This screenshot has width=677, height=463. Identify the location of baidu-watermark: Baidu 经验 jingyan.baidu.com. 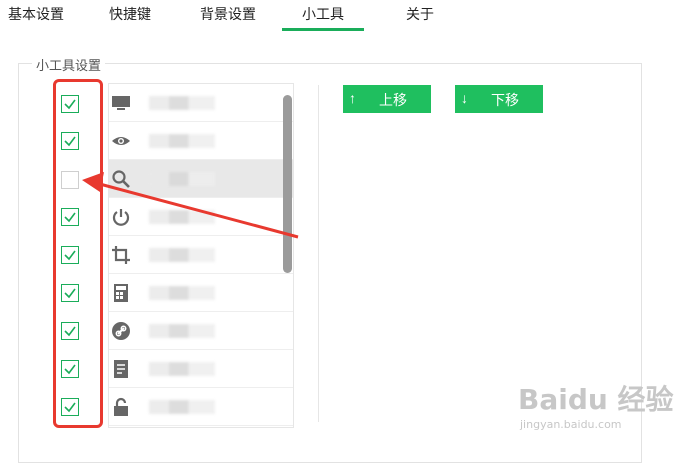
(596, 408).